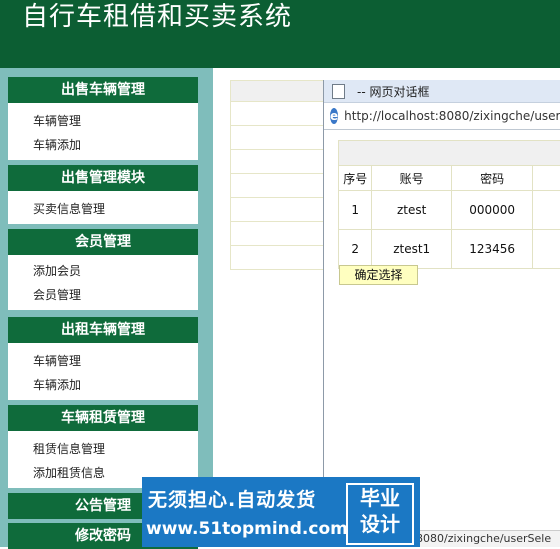  I want to click on menu-item-rent-vehicle-add: 车辆添加, so click(103, 385).